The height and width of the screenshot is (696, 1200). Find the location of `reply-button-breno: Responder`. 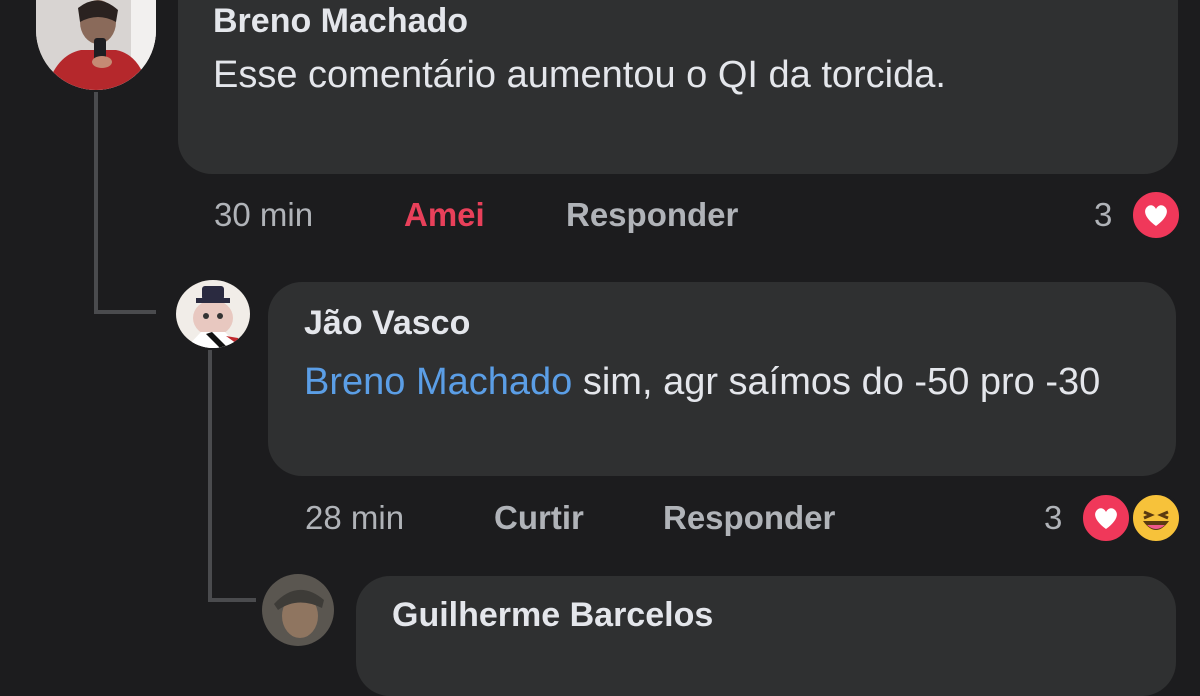

reply-button-breno: Responder is located at coordinates (652, 215).